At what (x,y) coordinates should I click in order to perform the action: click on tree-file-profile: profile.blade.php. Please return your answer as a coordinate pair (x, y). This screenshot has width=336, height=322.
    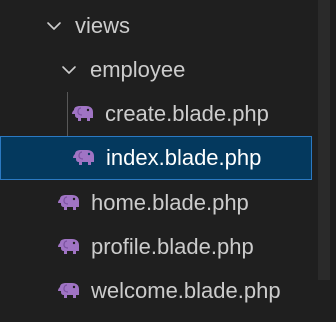
    Looking at the image, I should click on (156, 247).